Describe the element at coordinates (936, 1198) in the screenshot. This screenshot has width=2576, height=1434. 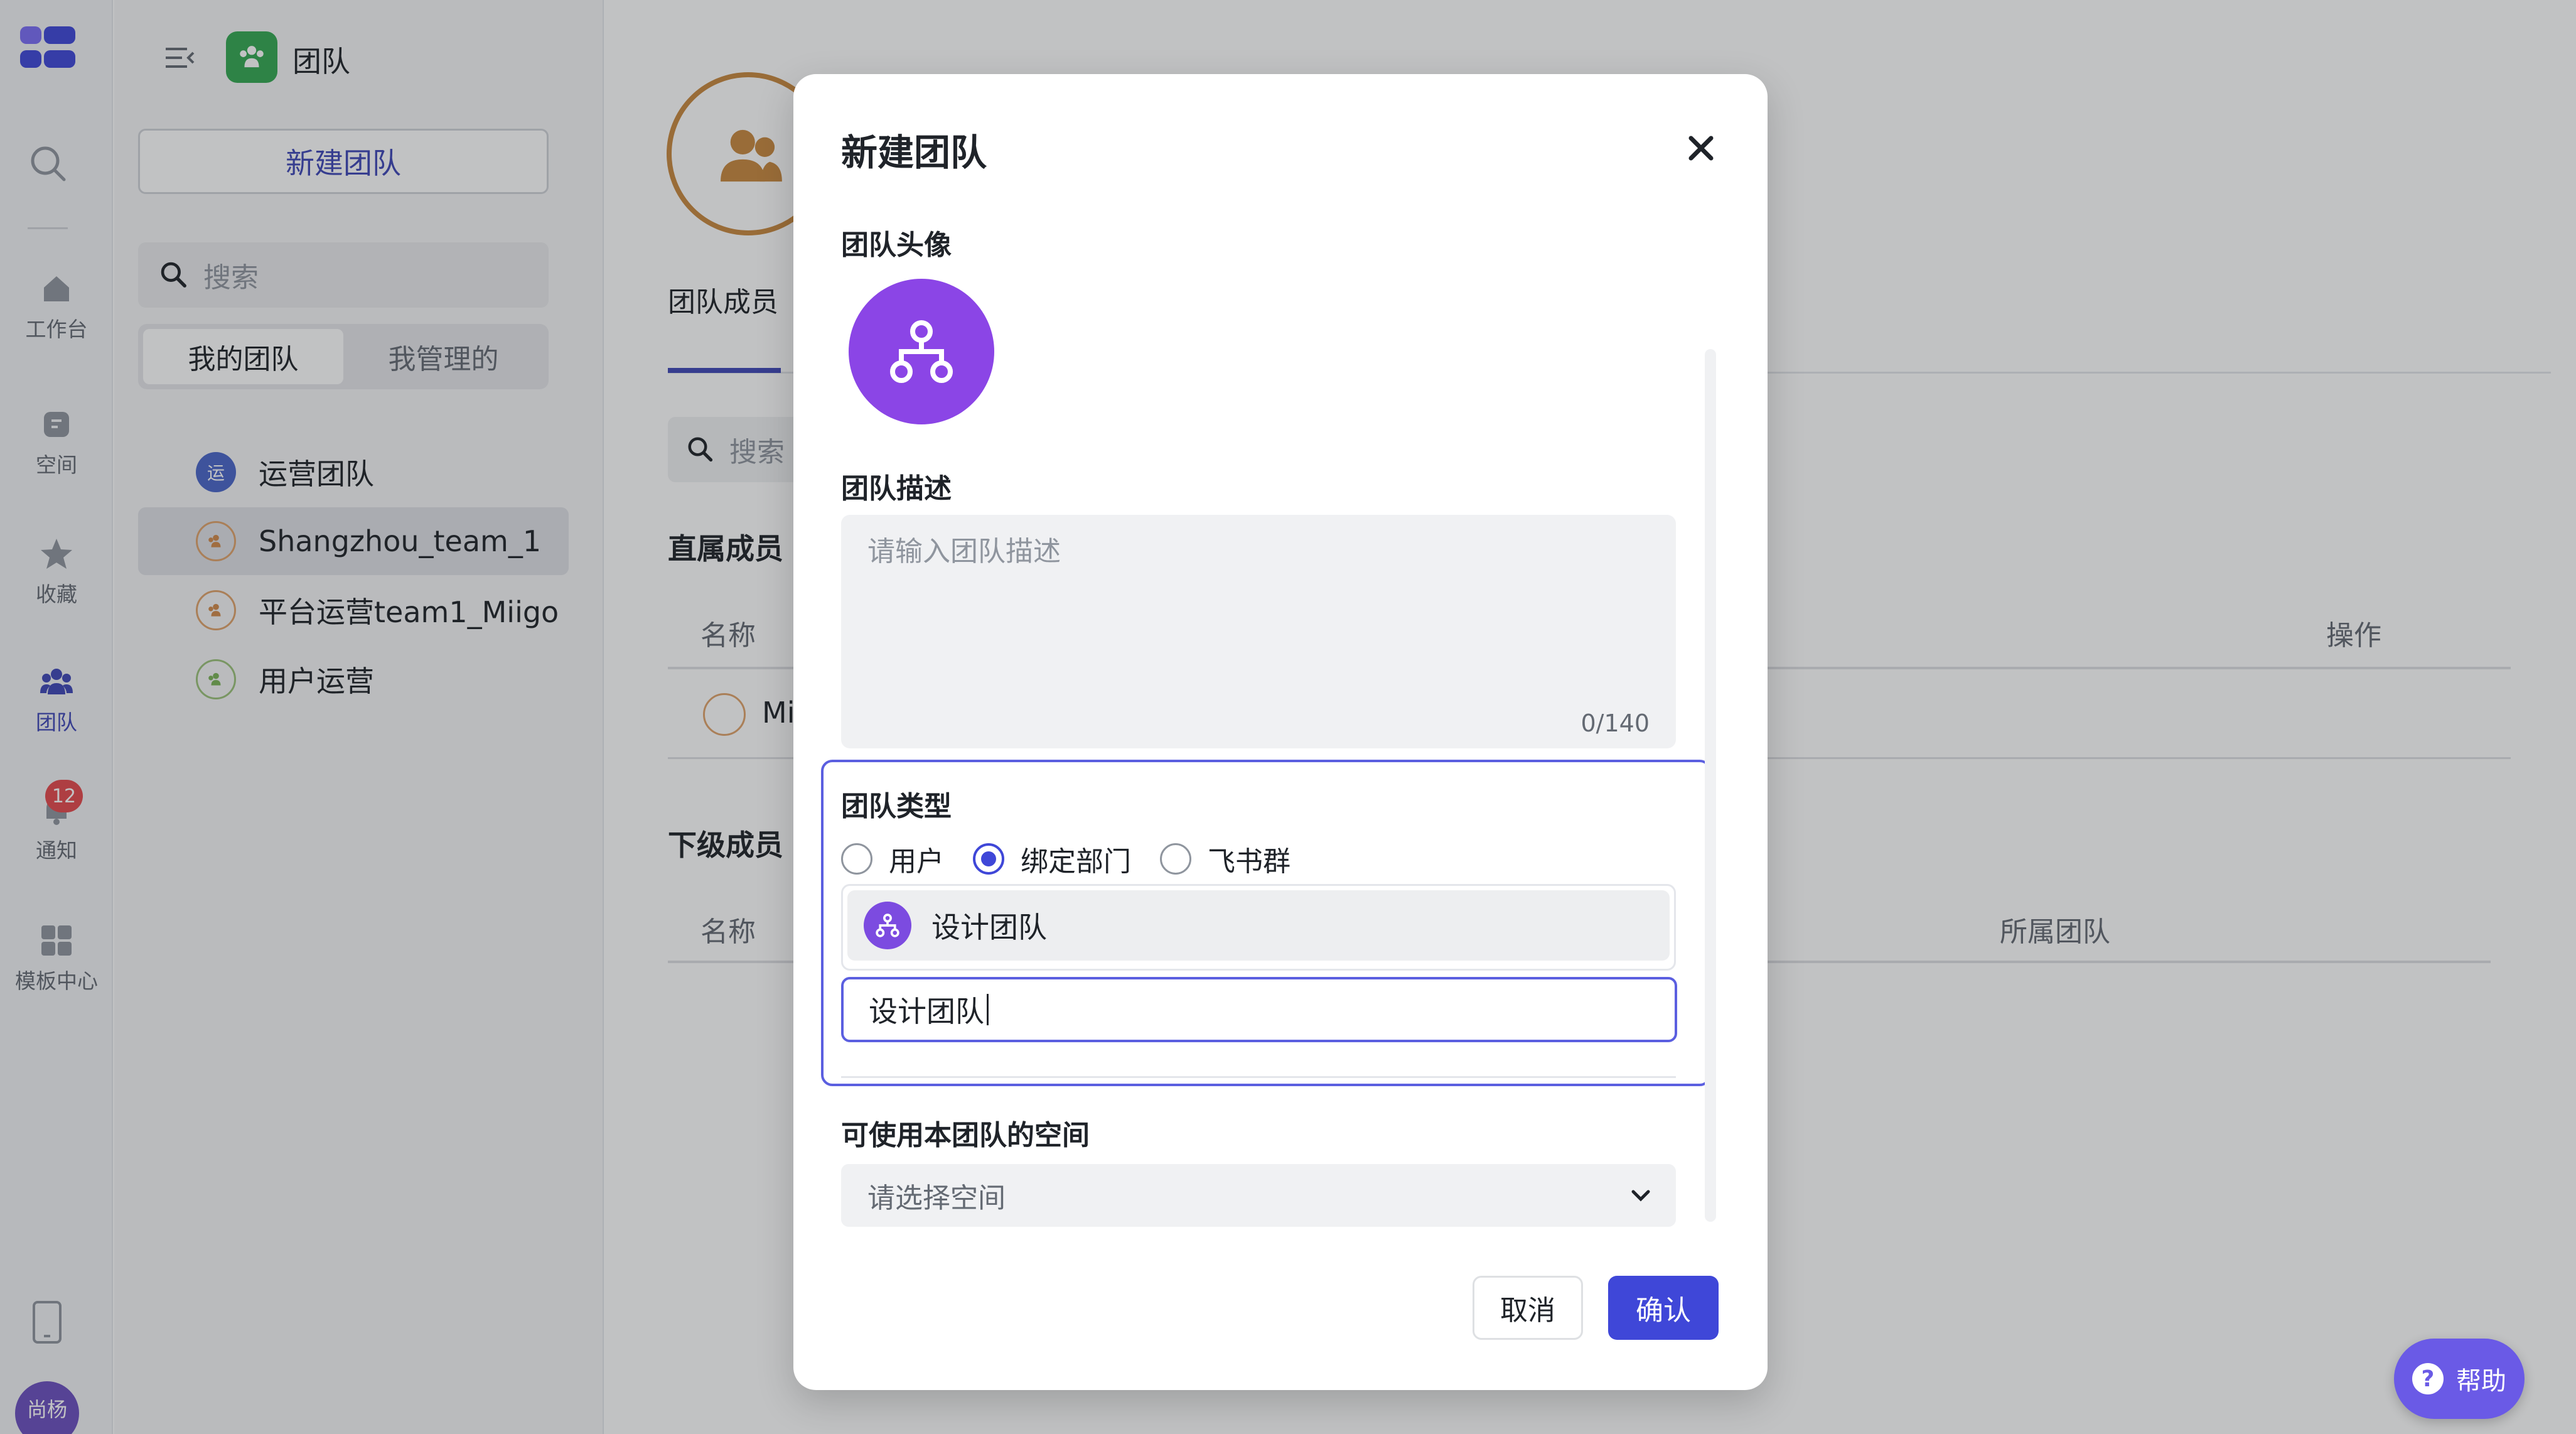
I see `space-placeholder: 请选择空间` at that location.